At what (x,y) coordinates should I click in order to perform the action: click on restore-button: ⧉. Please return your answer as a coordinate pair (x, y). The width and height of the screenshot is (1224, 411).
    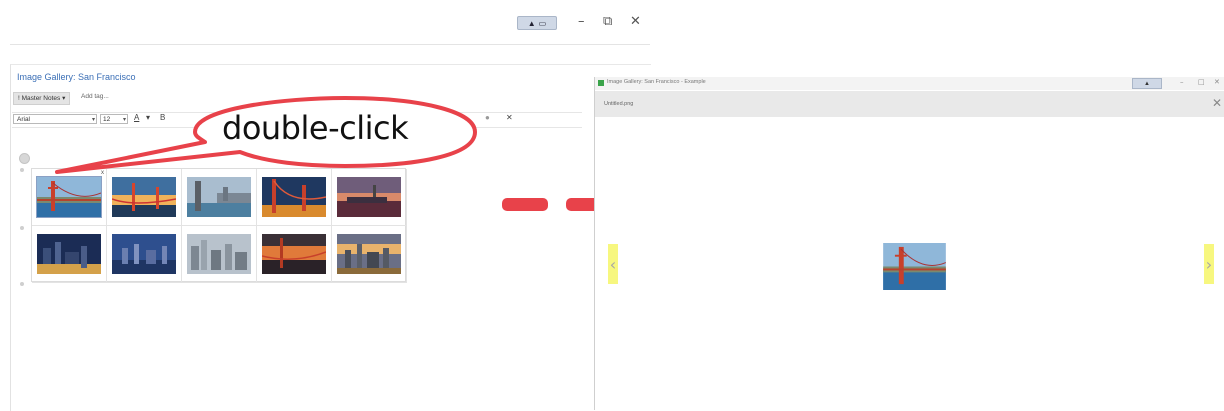
    Looking at the image, I should click on (607, 21).